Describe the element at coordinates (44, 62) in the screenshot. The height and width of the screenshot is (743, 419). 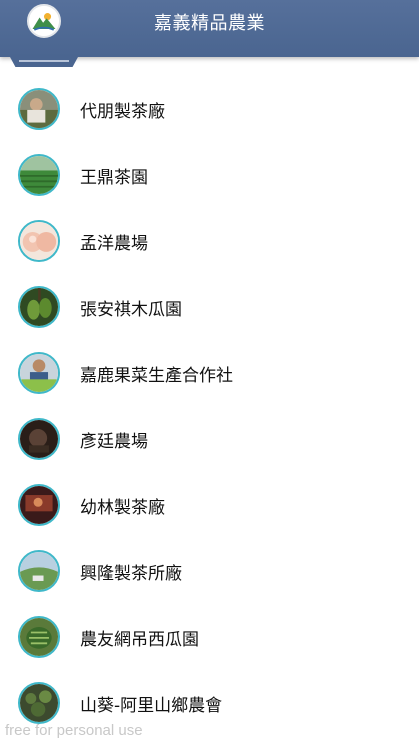
I see `menu-tab-handle` at that location.